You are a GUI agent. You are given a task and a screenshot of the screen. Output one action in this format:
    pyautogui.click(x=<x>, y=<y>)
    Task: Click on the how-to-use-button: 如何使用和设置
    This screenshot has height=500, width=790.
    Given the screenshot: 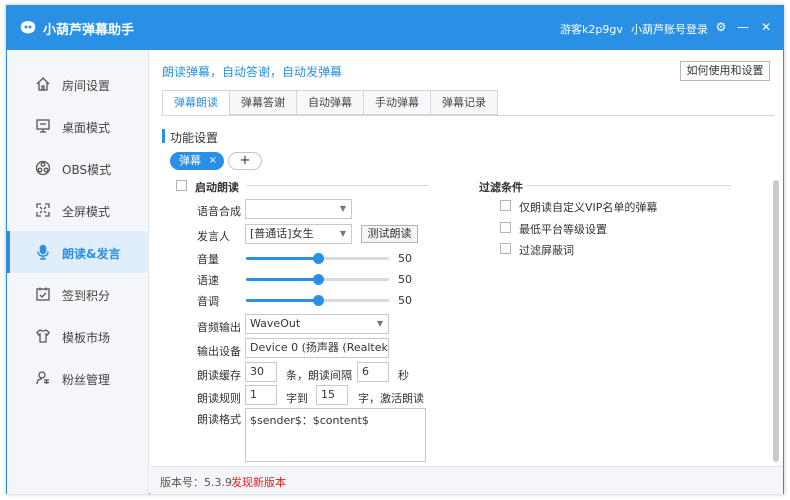 What is the action you would take?
    pyautogui.click(x=725, y=71)
    